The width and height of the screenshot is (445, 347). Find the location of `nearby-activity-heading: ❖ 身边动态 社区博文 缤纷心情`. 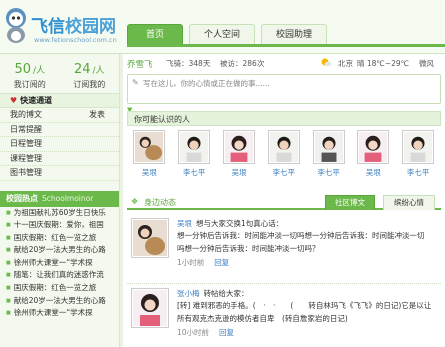

nearby-activity-heading: ❖ 身边动态 社区博文 缤纷心情 is located at coordinates (284, 202).